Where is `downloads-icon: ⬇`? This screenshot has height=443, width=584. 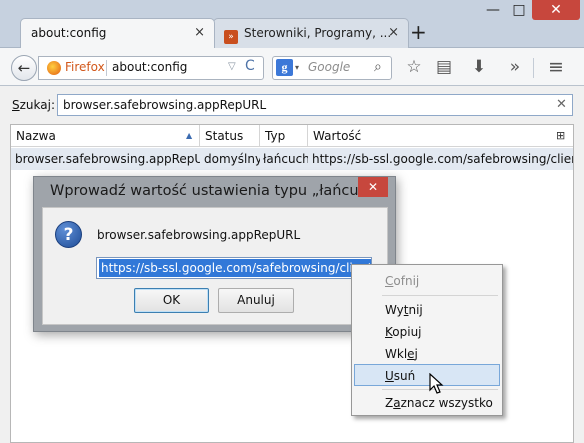
downloads-icon: ⬇ is located at coordinates (479, 67).